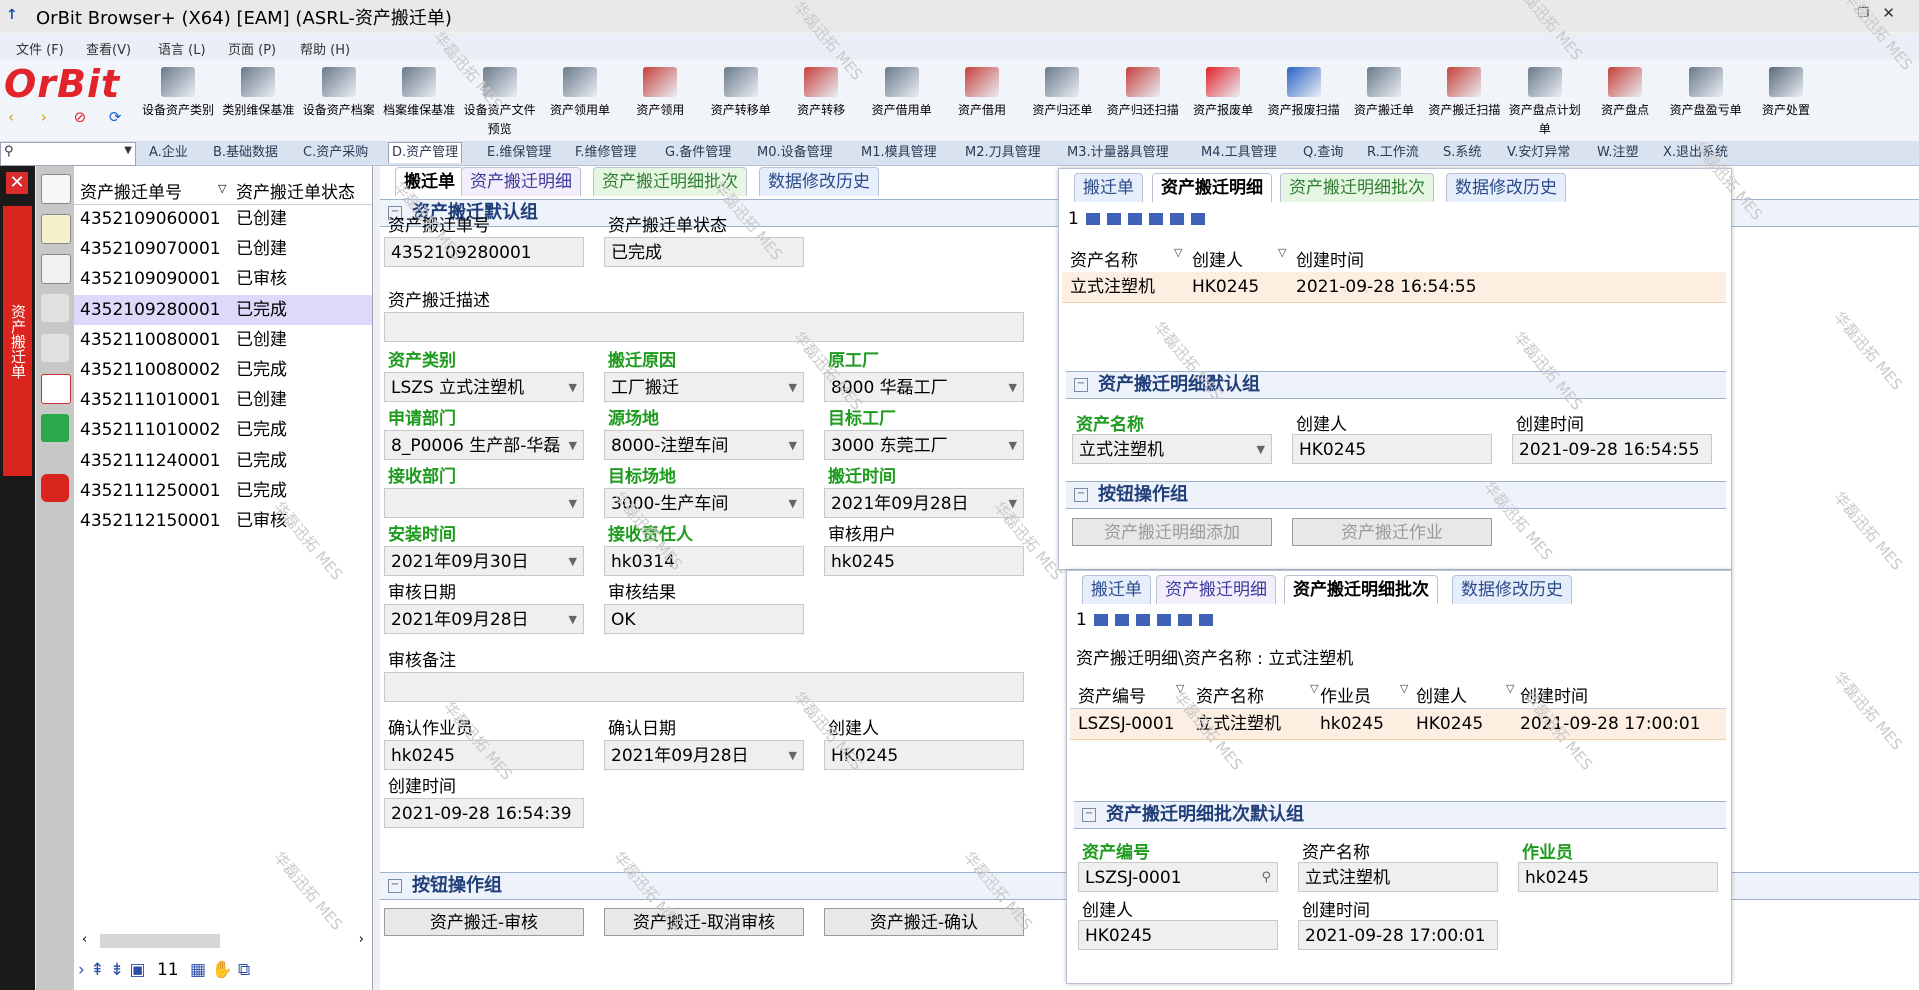 The image size is (1919, 990). What do you see at coordinates (40, 48) in the screenshot?
I see `menu-file: 文件 (F)` at bounding box center [40, 48].